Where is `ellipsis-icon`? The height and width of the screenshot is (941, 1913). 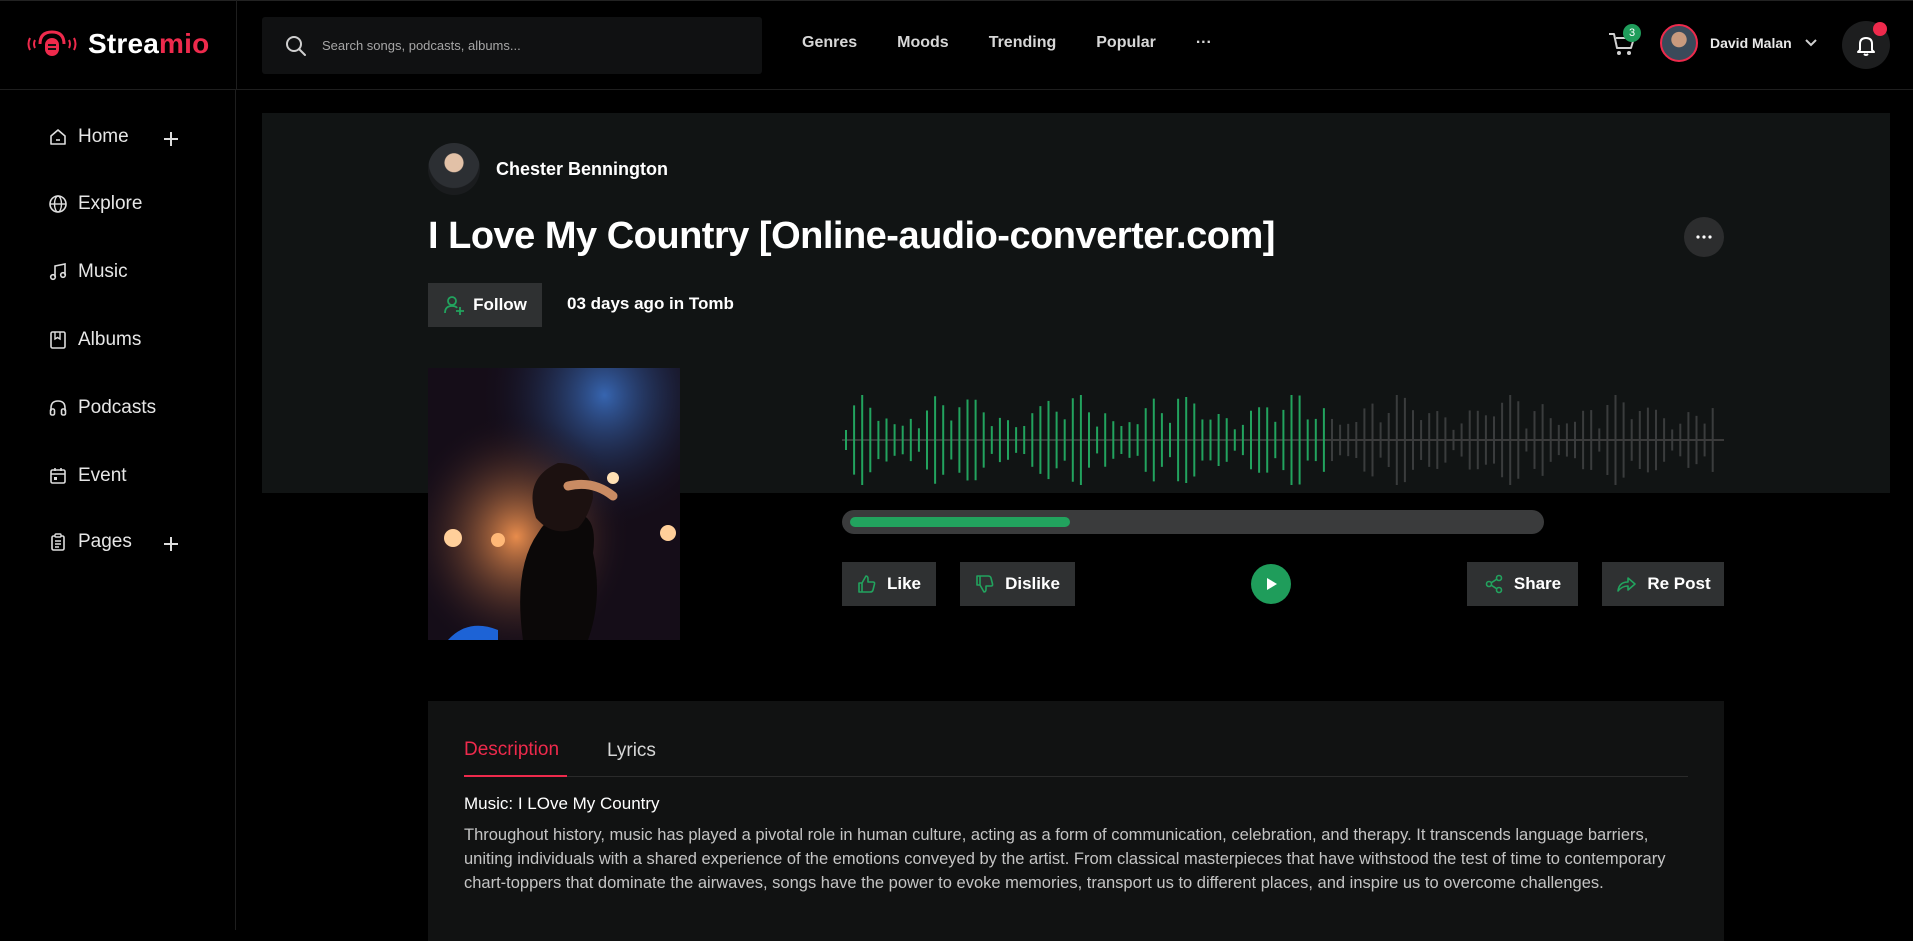
ellipsis-icon is located at coordinates (1704, 237).